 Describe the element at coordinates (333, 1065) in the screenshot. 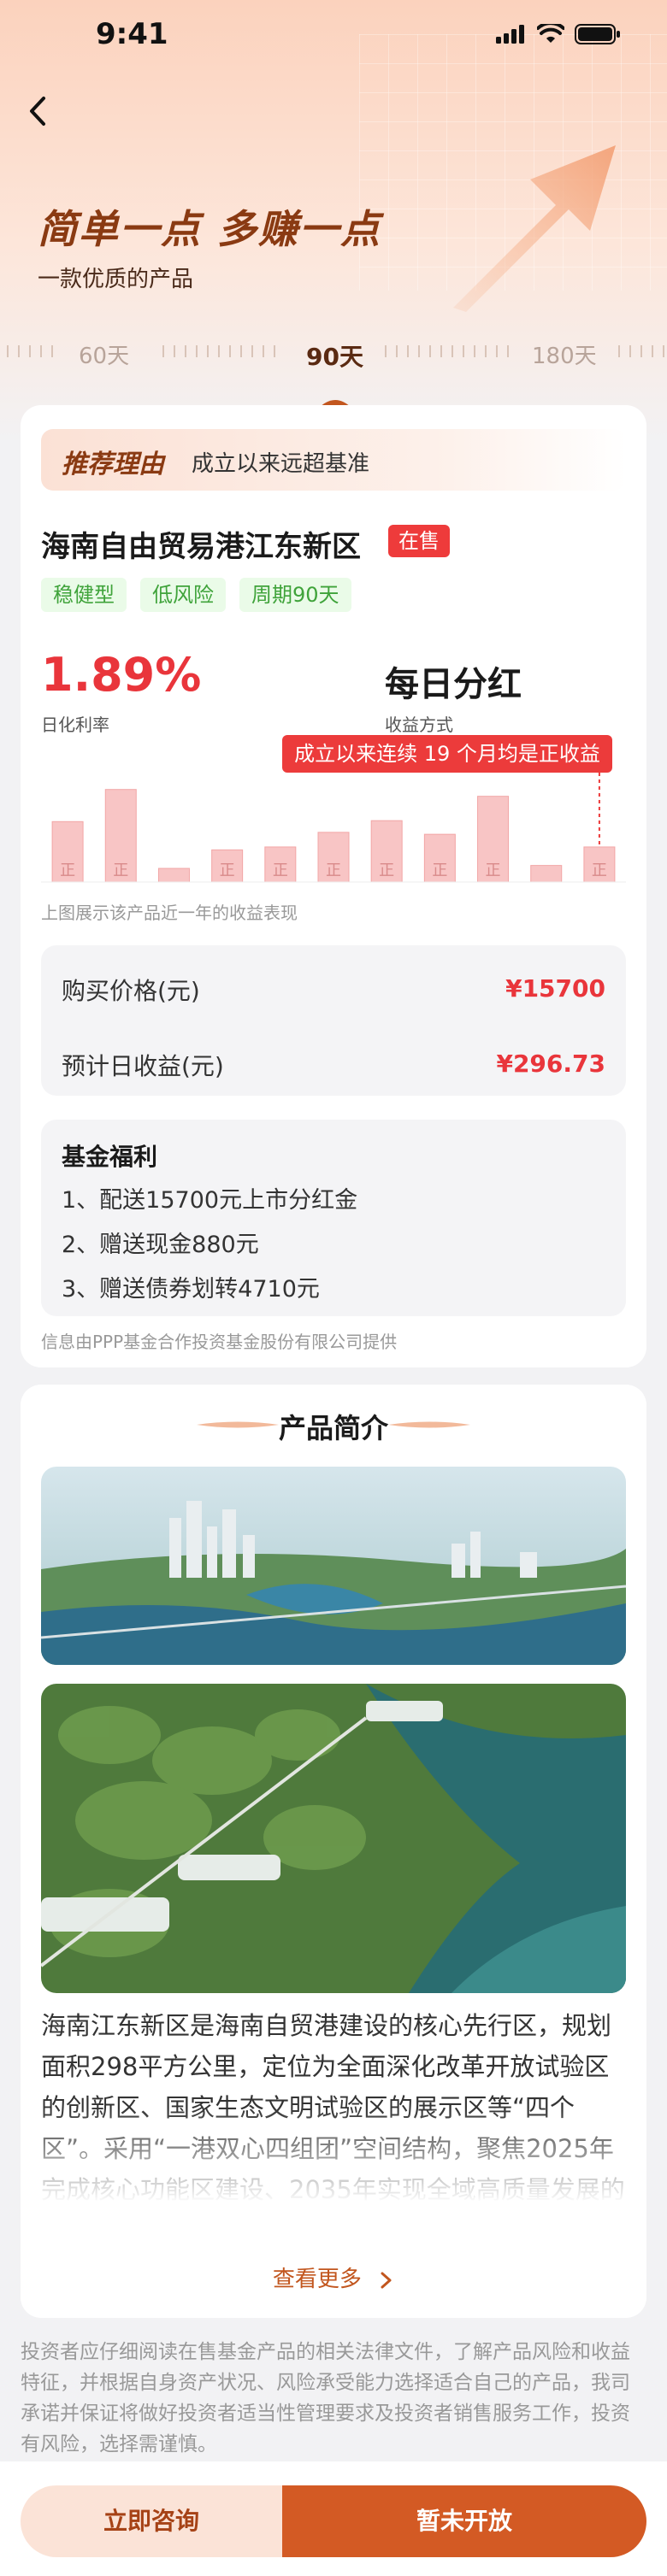

I see `daily-income-row: 预计日收益(元) ¥296.73` at that location.